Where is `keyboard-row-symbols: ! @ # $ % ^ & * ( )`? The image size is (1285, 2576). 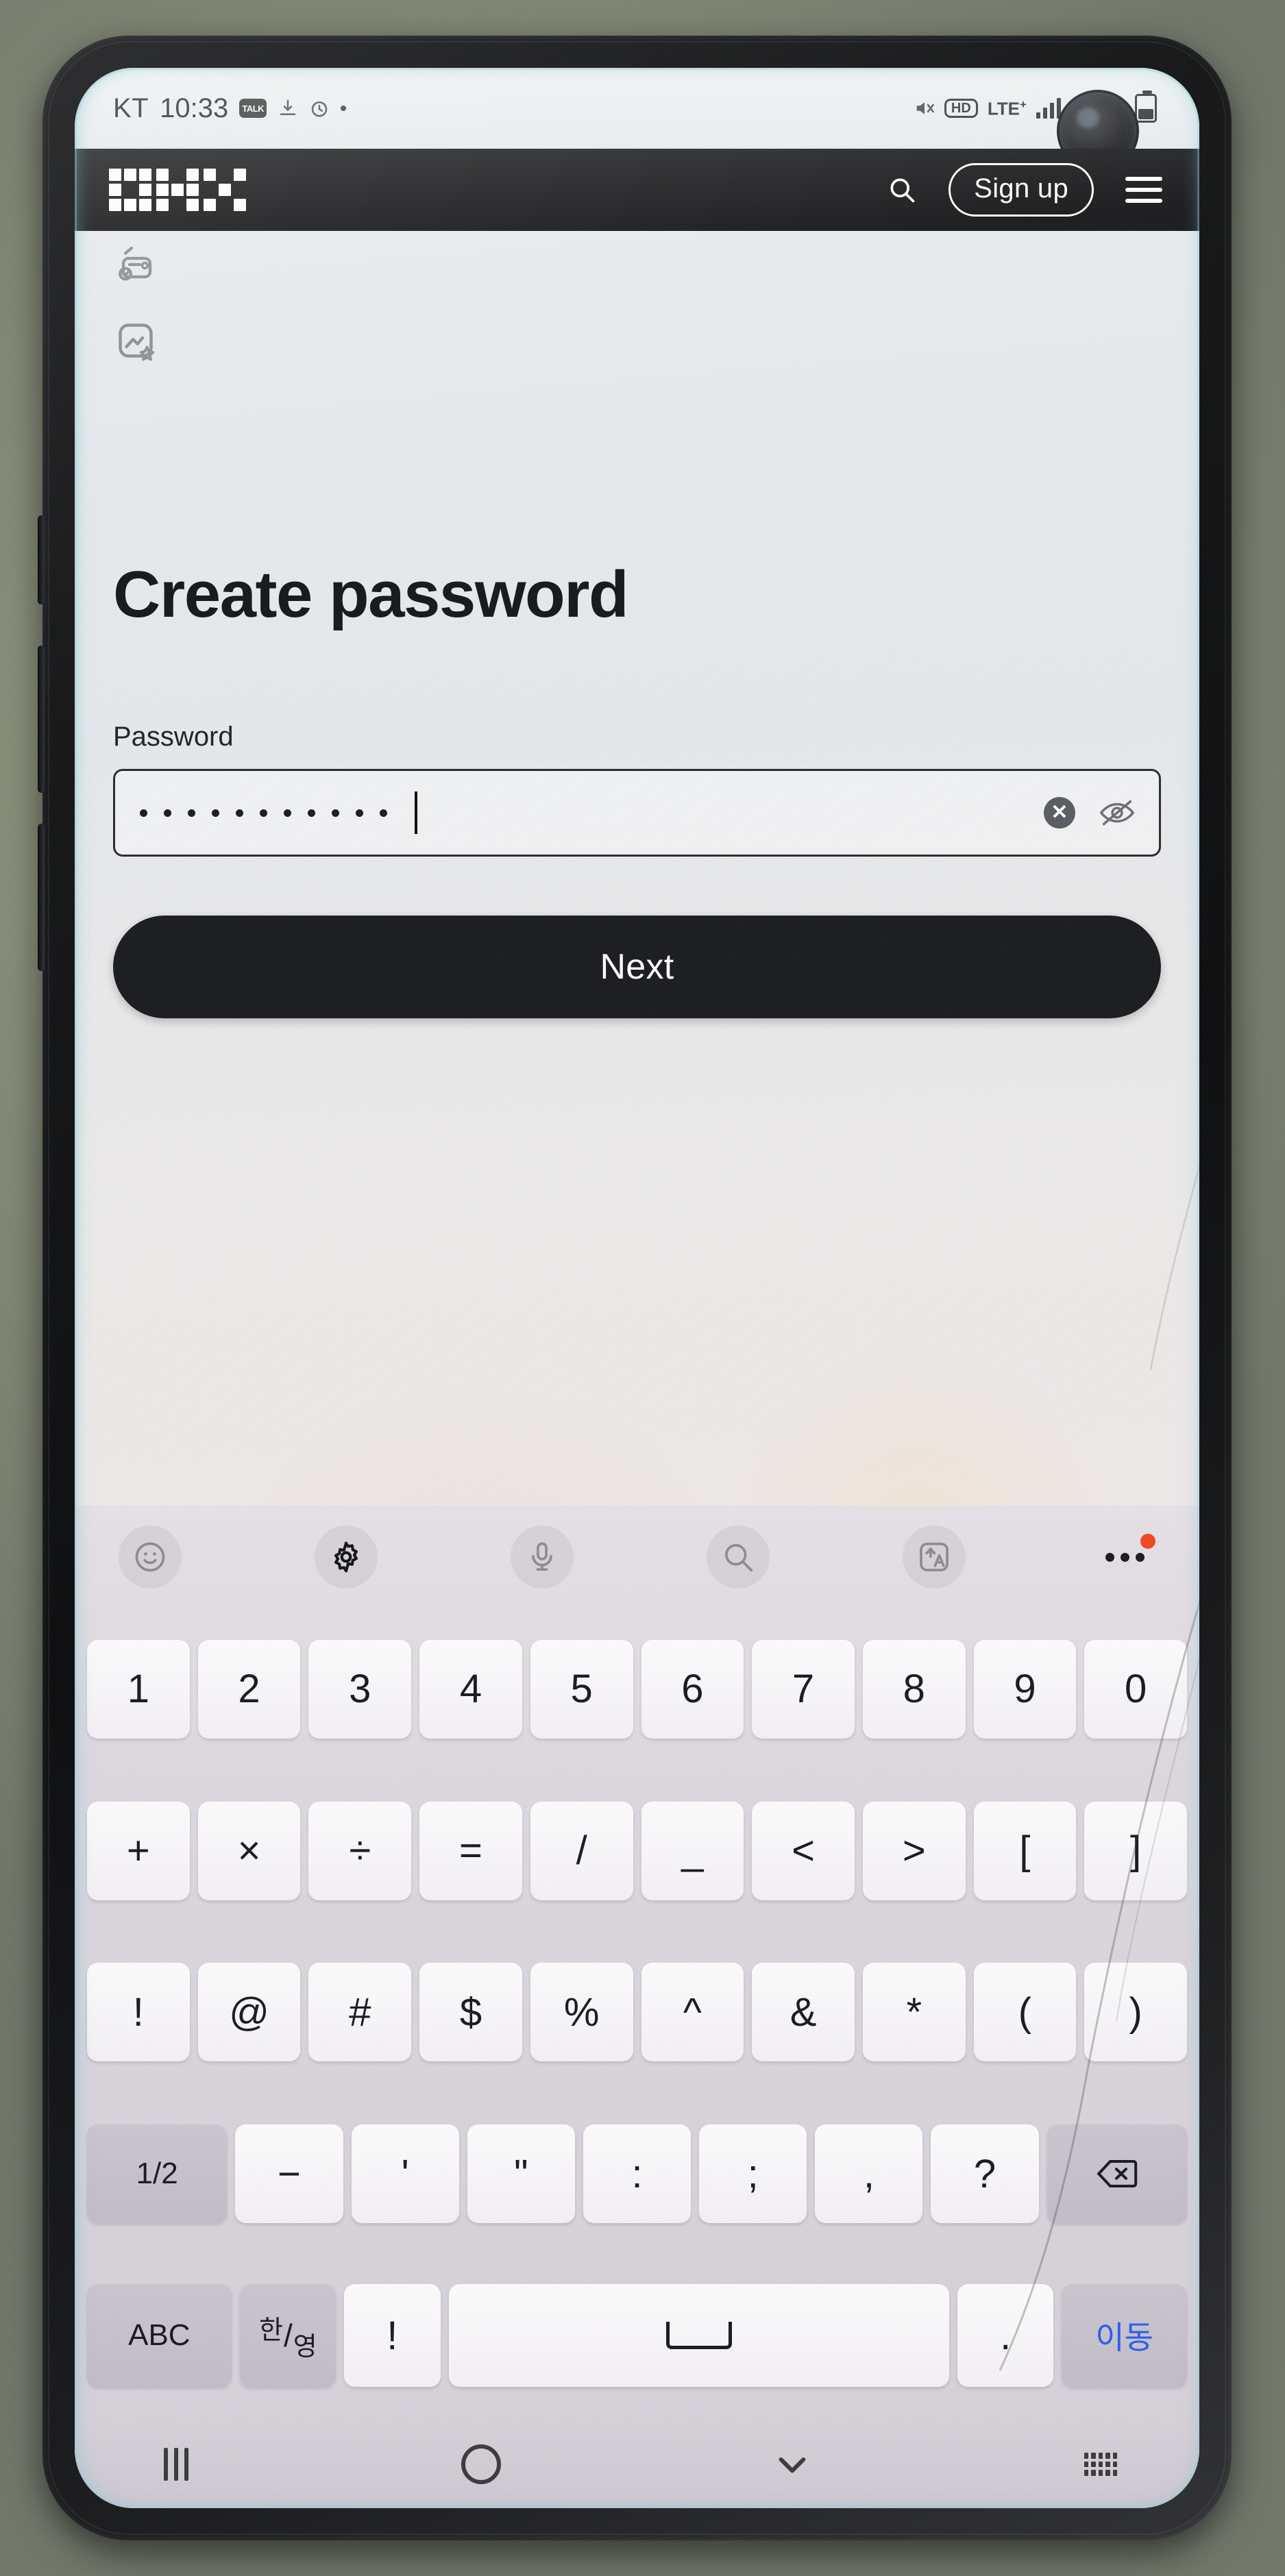
keyboard-row-symbols: ! @ # $ % ^ & * ( ) is located at coordinates (637, 2013).